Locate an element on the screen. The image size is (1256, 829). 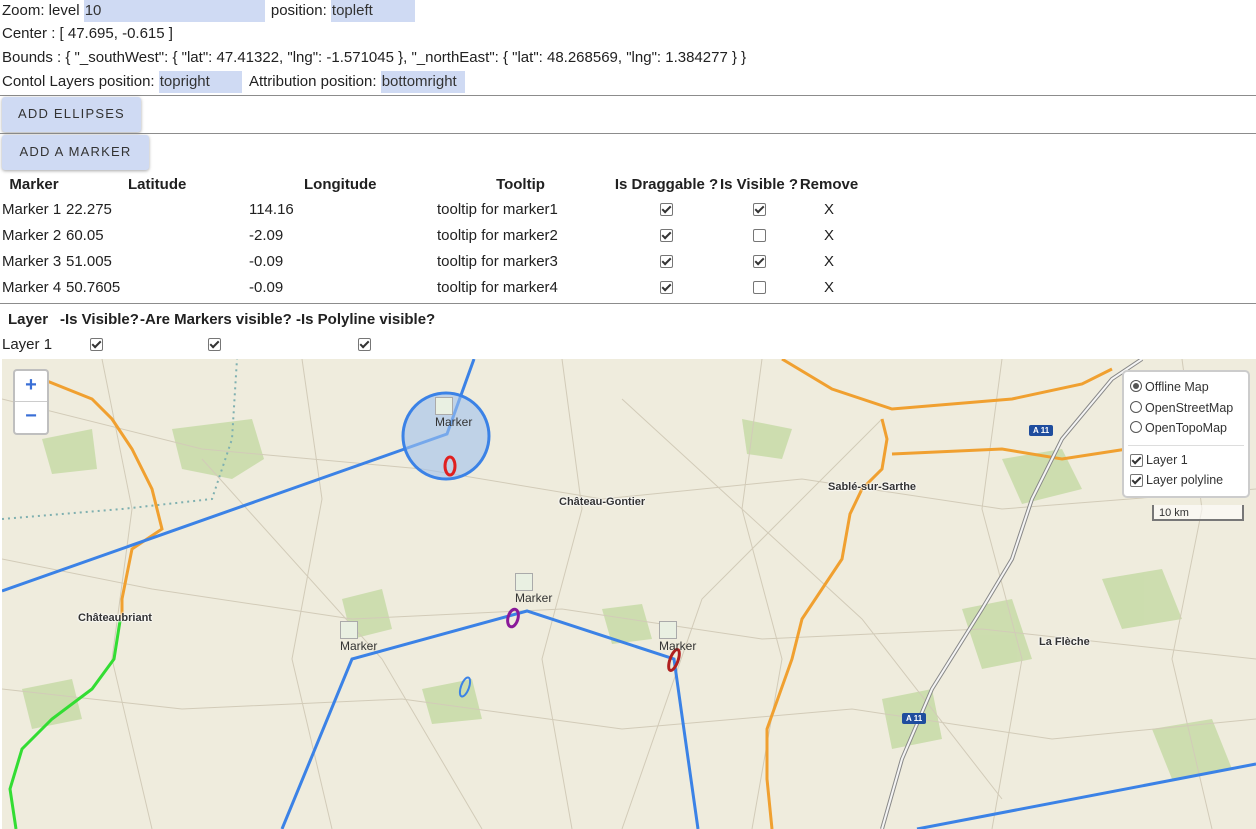
overlay-layer-polyline: Layer polyline is located at coordinates (1176, 480).